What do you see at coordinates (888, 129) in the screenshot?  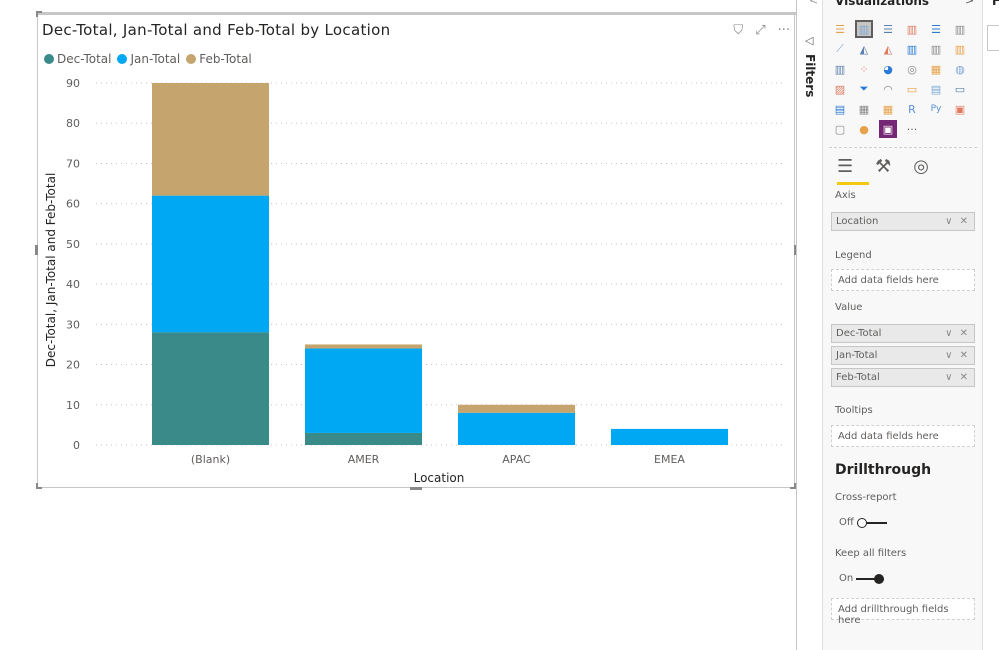 I see `power-apps-visual-icon: ▣` at bounding box center [888, 129].